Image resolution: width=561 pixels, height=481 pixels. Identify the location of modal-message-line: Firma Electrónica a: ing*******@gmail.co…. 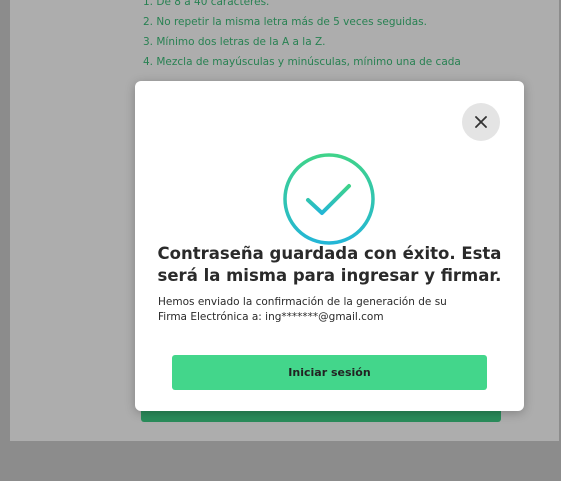
(271, 317).